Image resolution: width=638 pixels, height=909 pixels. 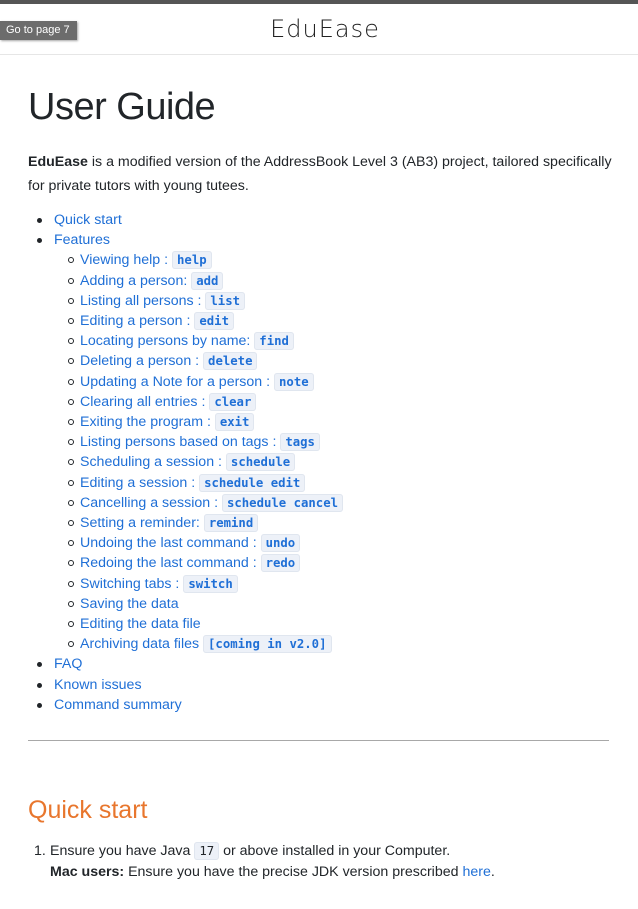 What do you see at coordinates (58, 162) in the screenshot?
I see `intro-app-name: EduEase` at bounding box center [58, 162].